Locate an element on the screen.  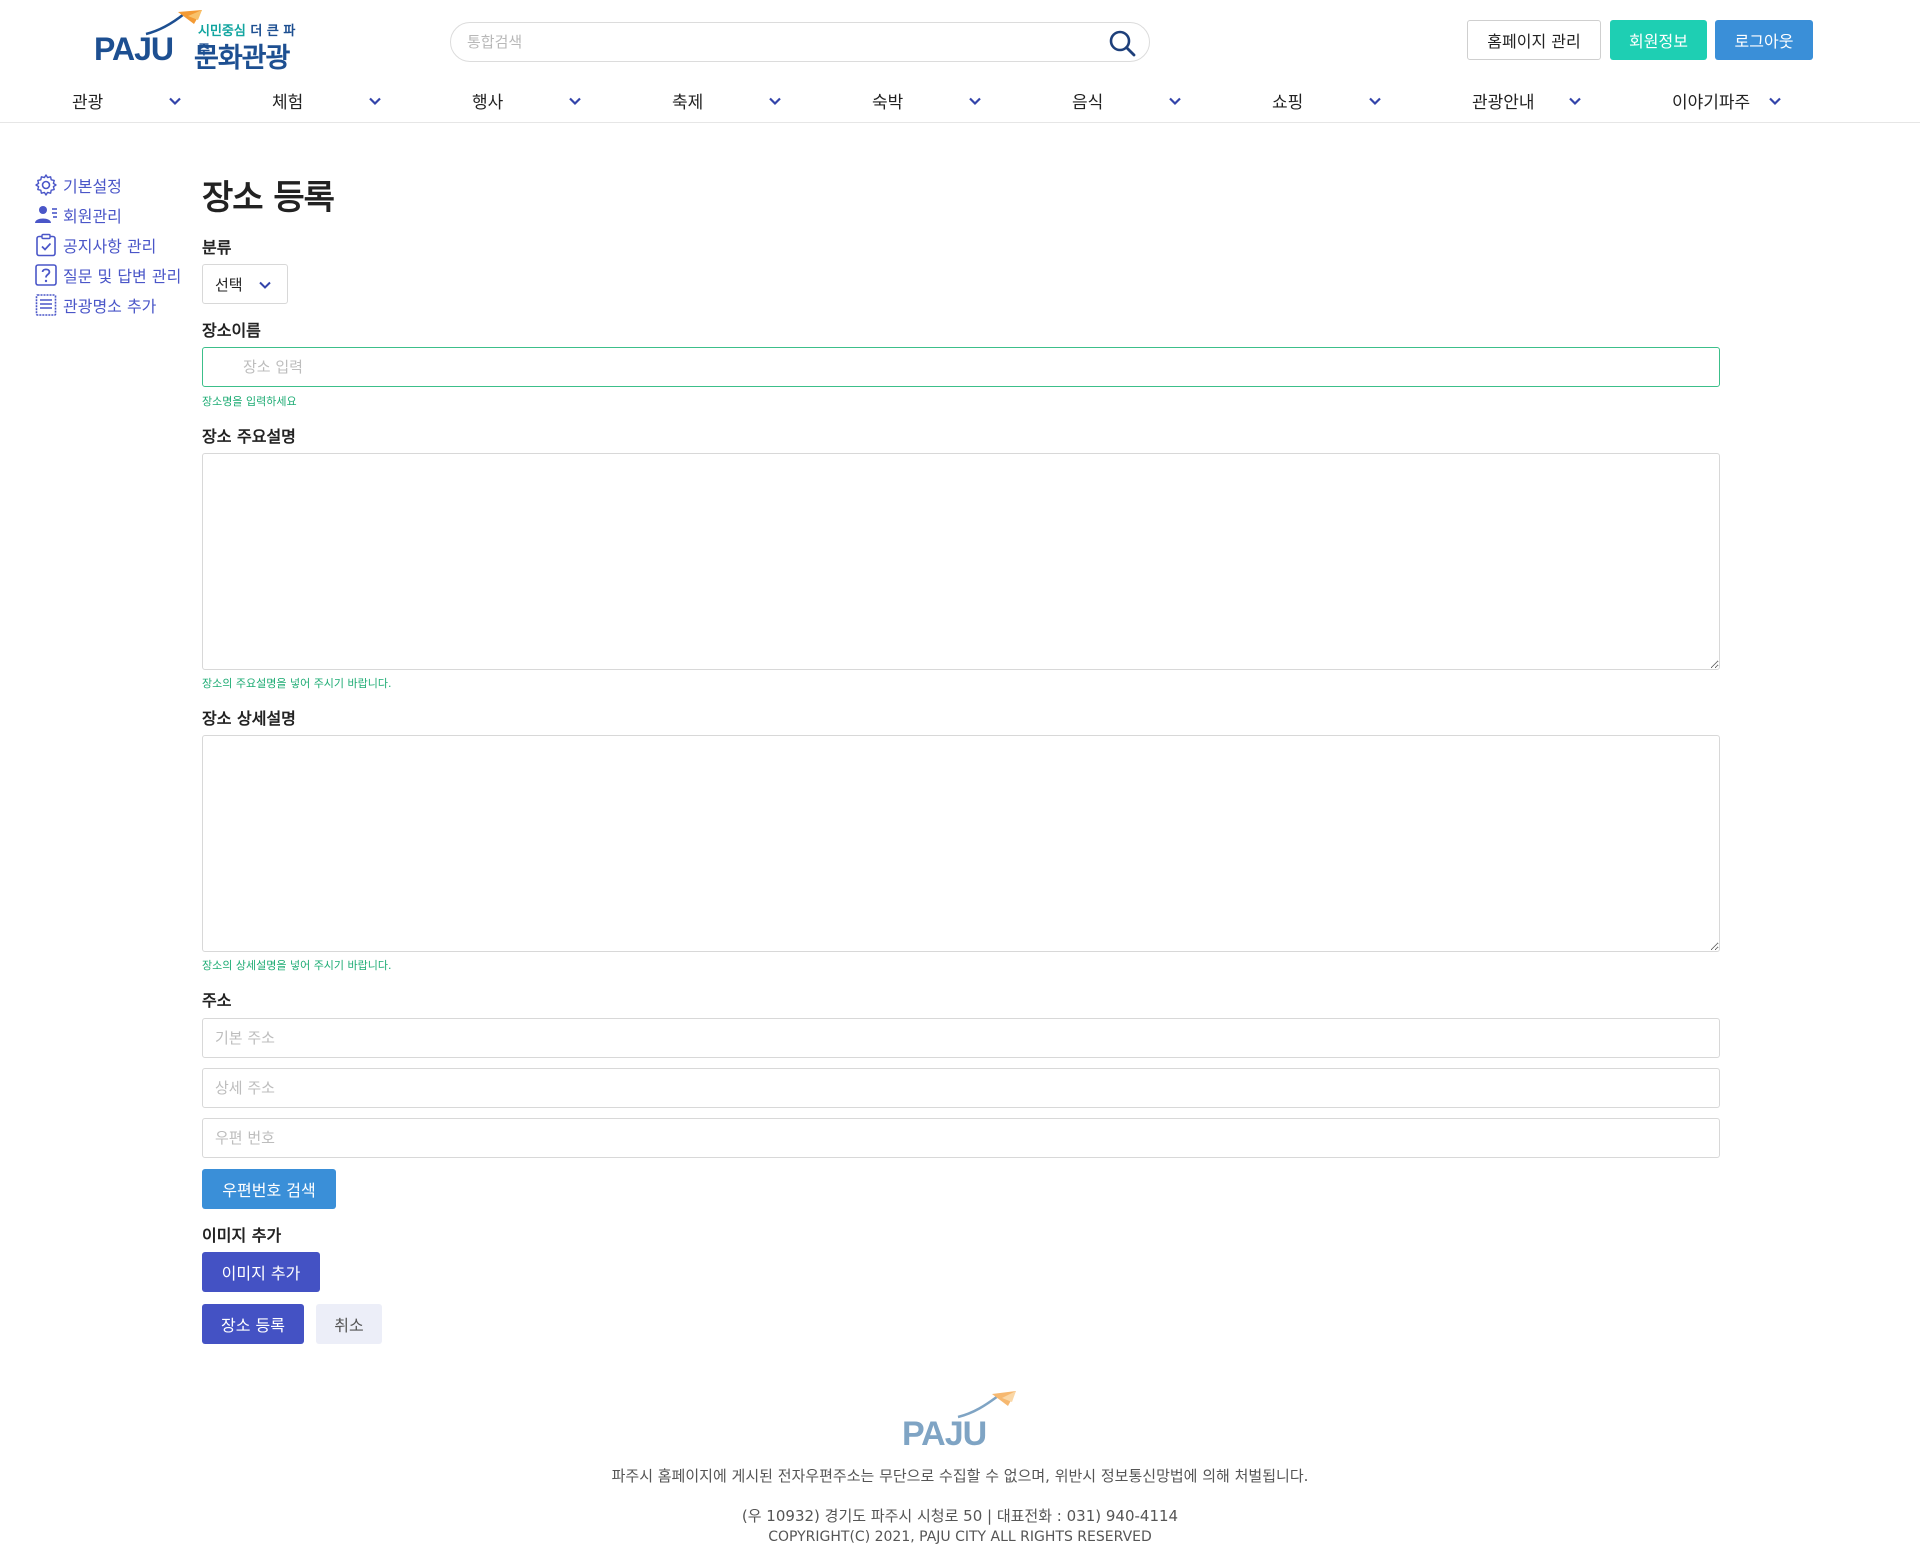
sidebar-item-notices: 공지사항 관리 is located at coordinates (114, 245).